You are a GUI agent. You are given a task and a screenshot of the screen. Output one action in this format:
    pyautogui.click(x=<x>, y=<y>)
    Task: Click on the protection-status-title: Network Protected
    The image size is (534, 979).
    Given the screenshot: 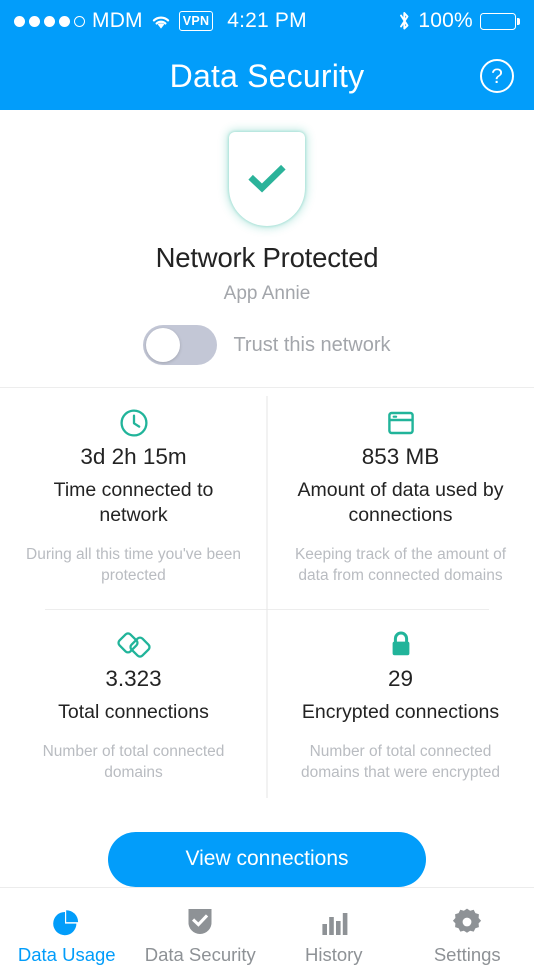 What is the action you would take?
    pyautogui.click(x=267, y=258)
    